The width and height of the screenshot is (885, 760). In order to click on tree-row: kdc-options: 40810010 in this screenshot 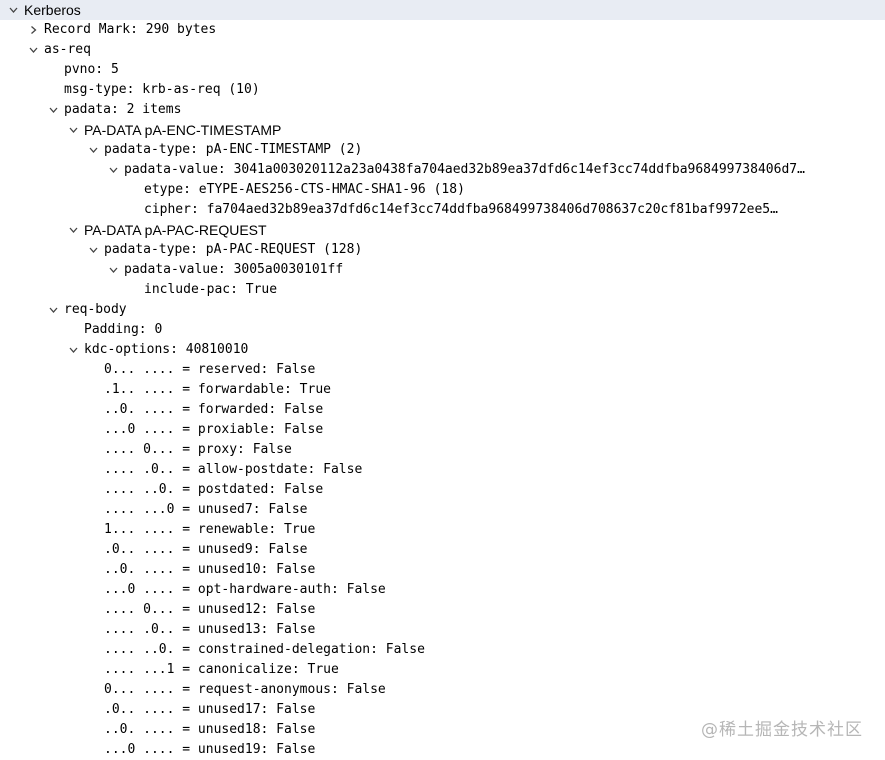, I will do `click(442, 350)`.